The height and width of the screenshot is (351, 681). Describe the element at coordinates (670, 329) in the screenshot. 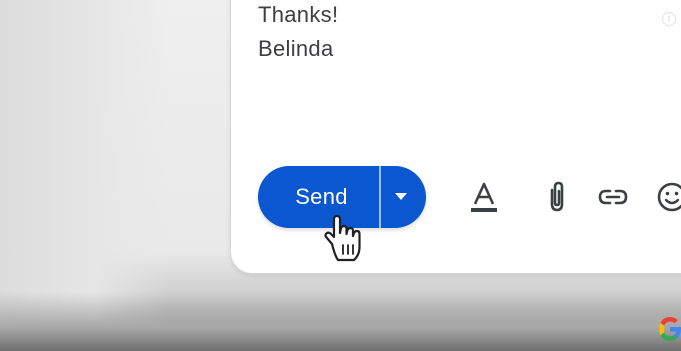

I see `google-logo-icon` at that location.